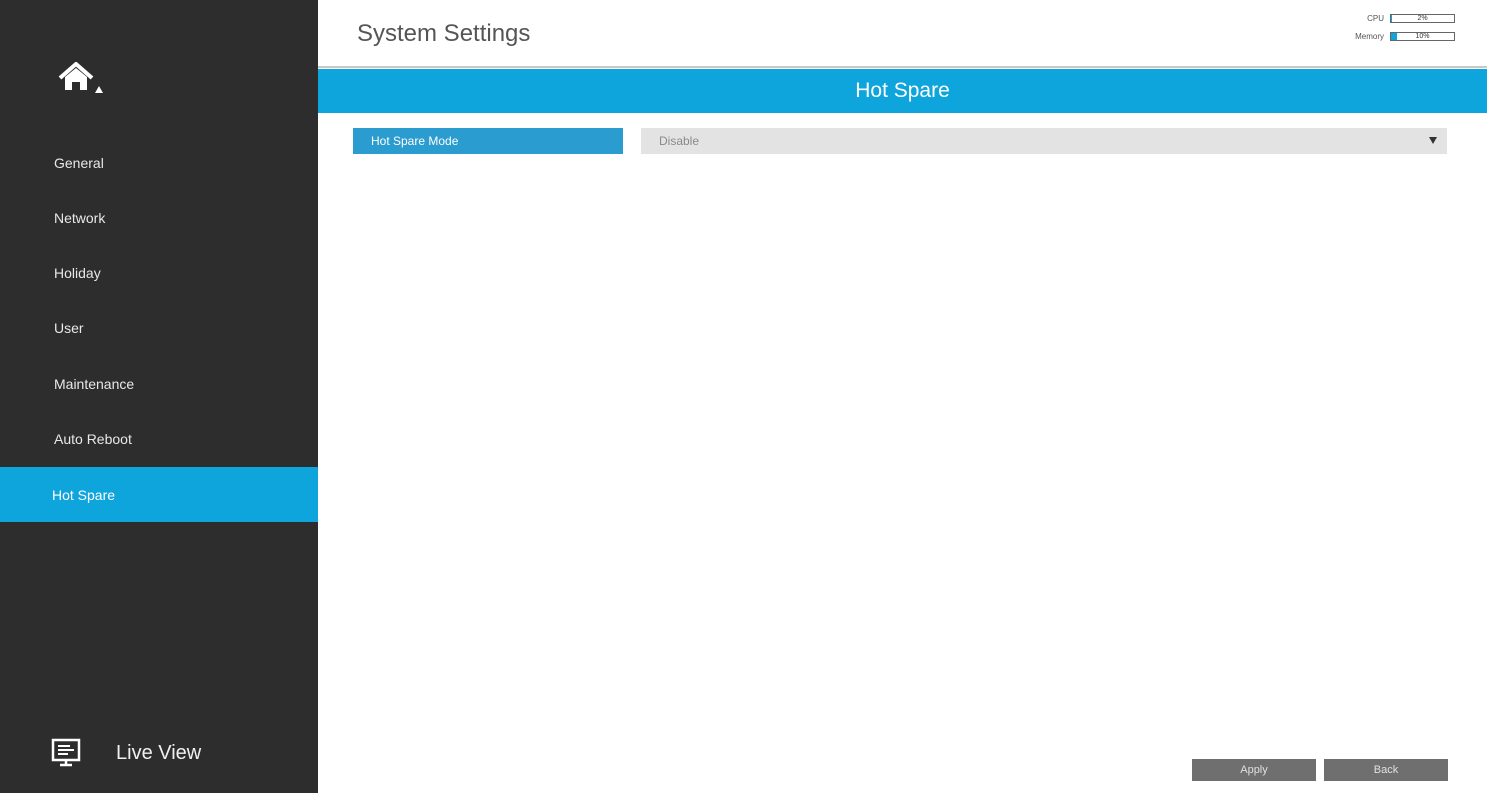  I want to click on sidebar-item-label: Network, so click(80, 217).